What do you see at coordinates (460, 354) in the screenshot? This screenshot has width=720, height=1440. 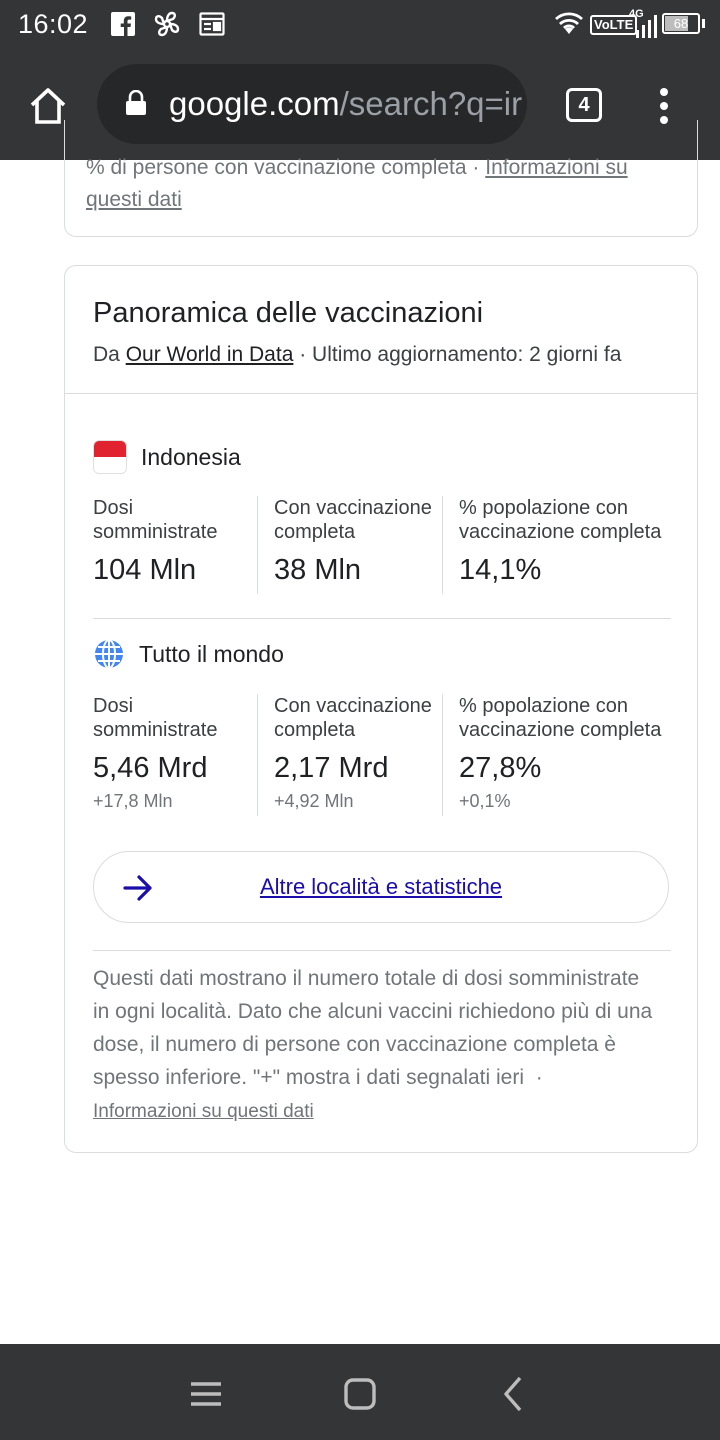 I see `last-updated: · Ultimo aggiornamento: 2 giorni fa` at bounding box center [460, 354].